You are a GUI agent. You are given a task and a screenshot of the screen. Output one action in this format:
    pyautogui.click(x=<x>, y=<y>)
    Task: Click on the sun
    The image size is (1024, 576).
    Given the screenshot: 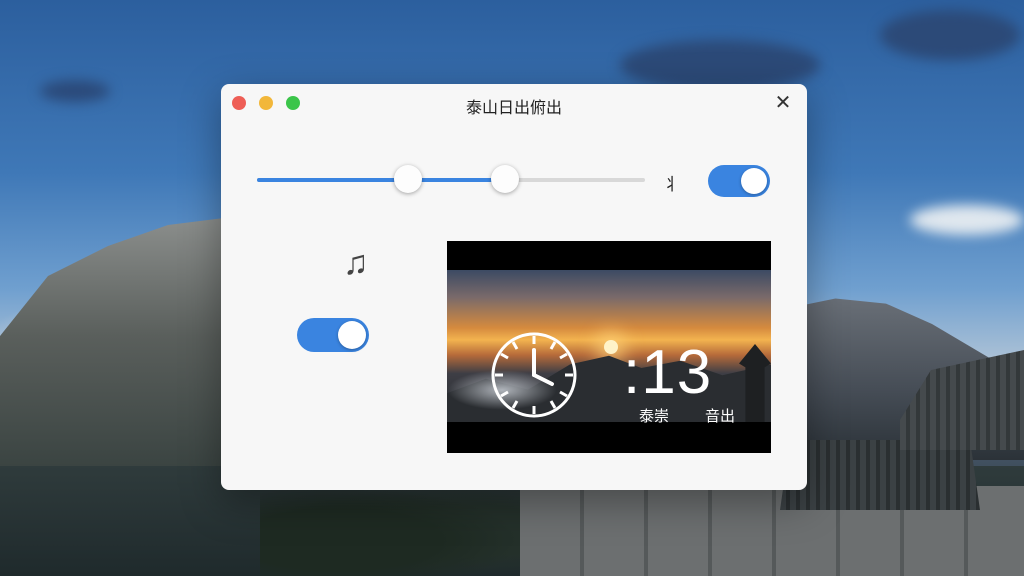 What is the action you would take?
    pyautogui.click(x=611, y=347)
    